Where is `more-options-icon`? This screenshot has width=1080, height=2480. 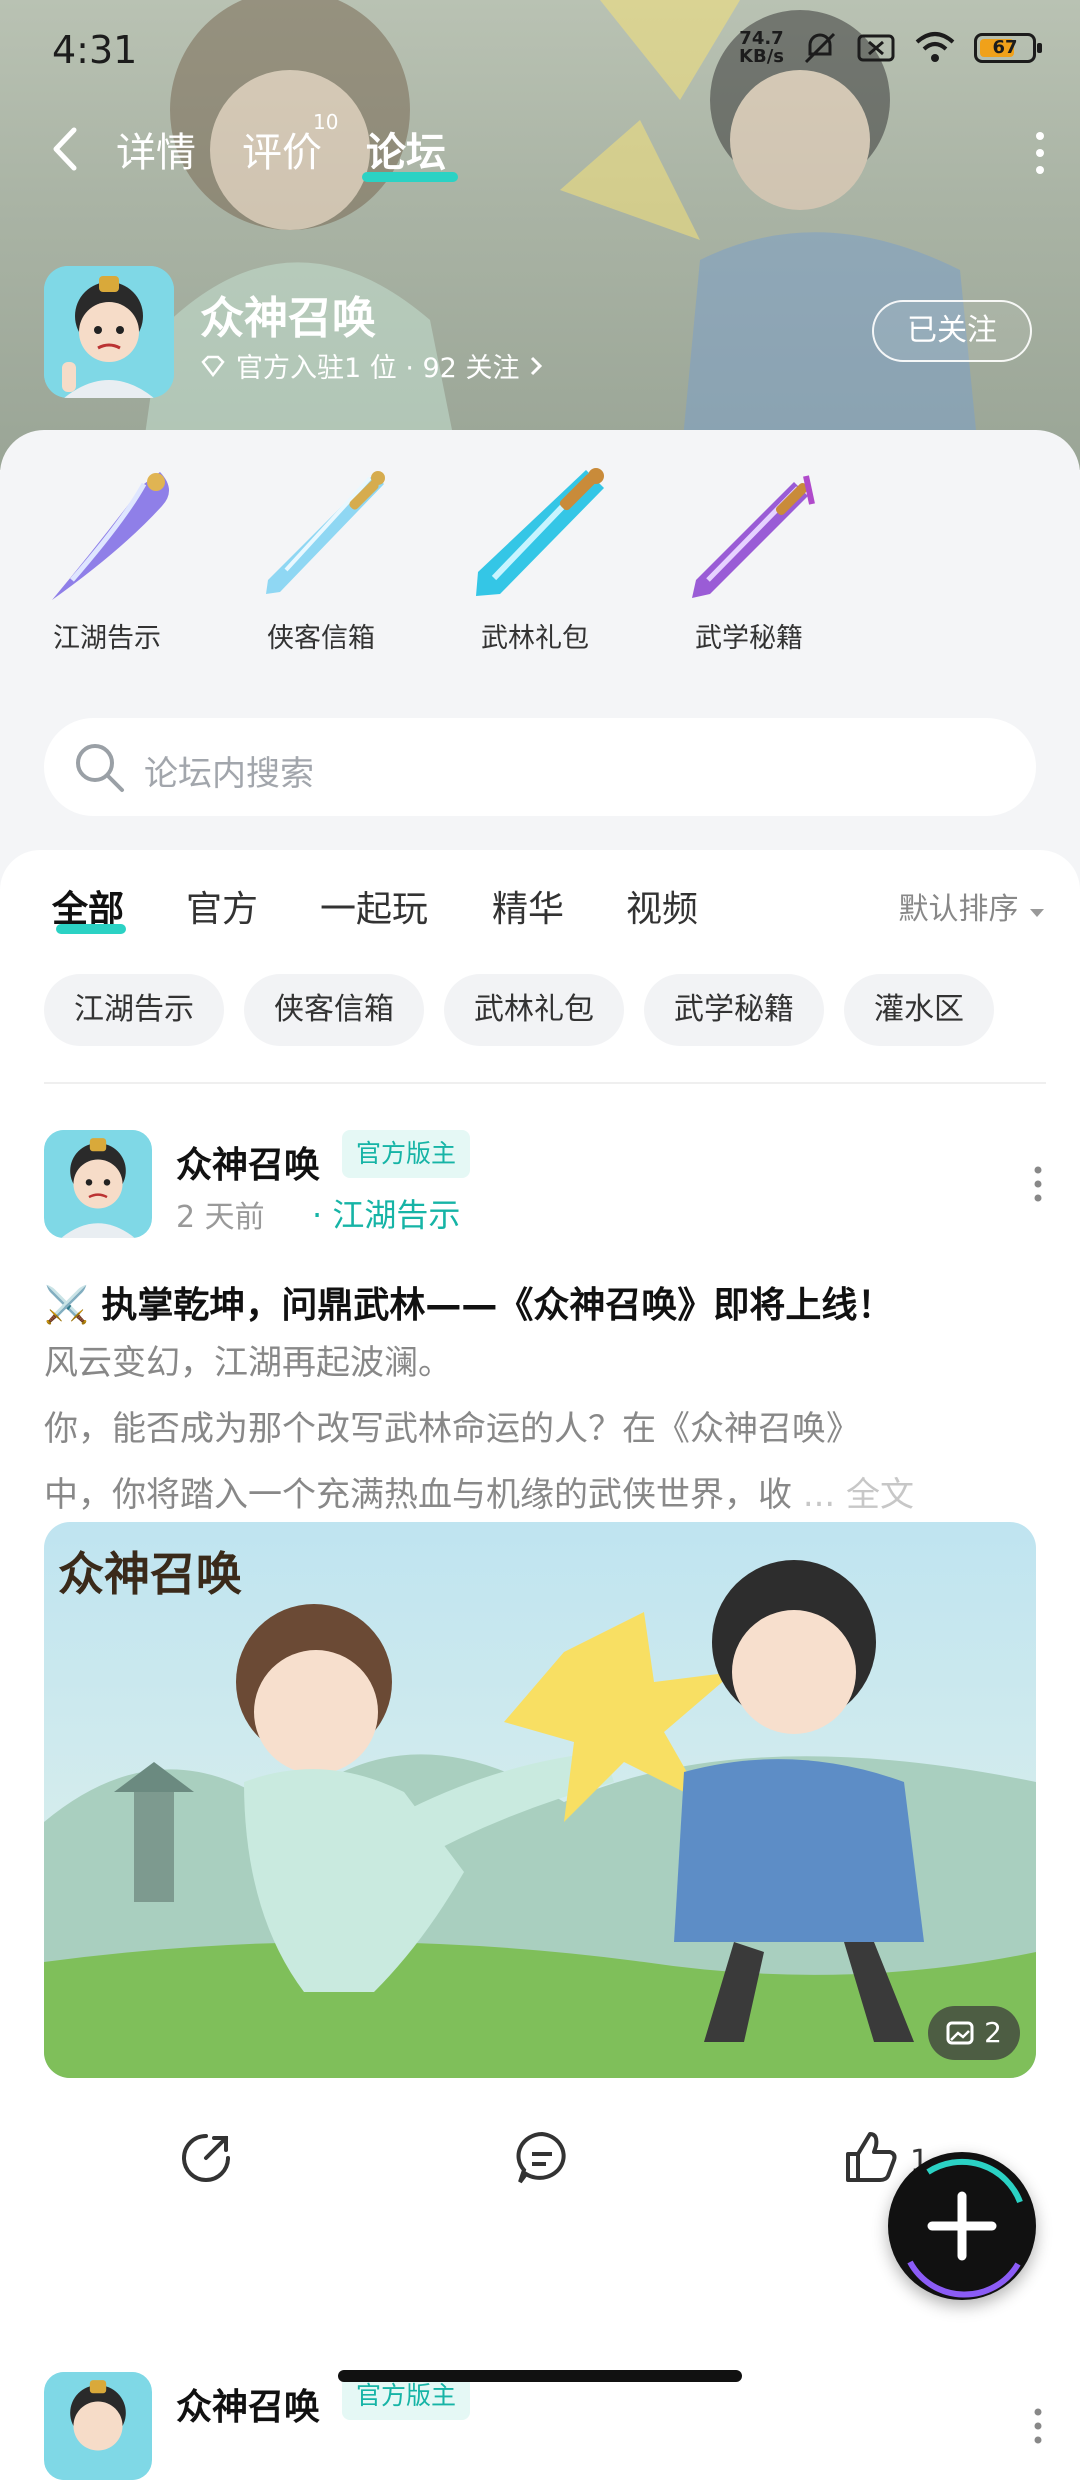 more-options-icon is located at coordinates (1040, 153).